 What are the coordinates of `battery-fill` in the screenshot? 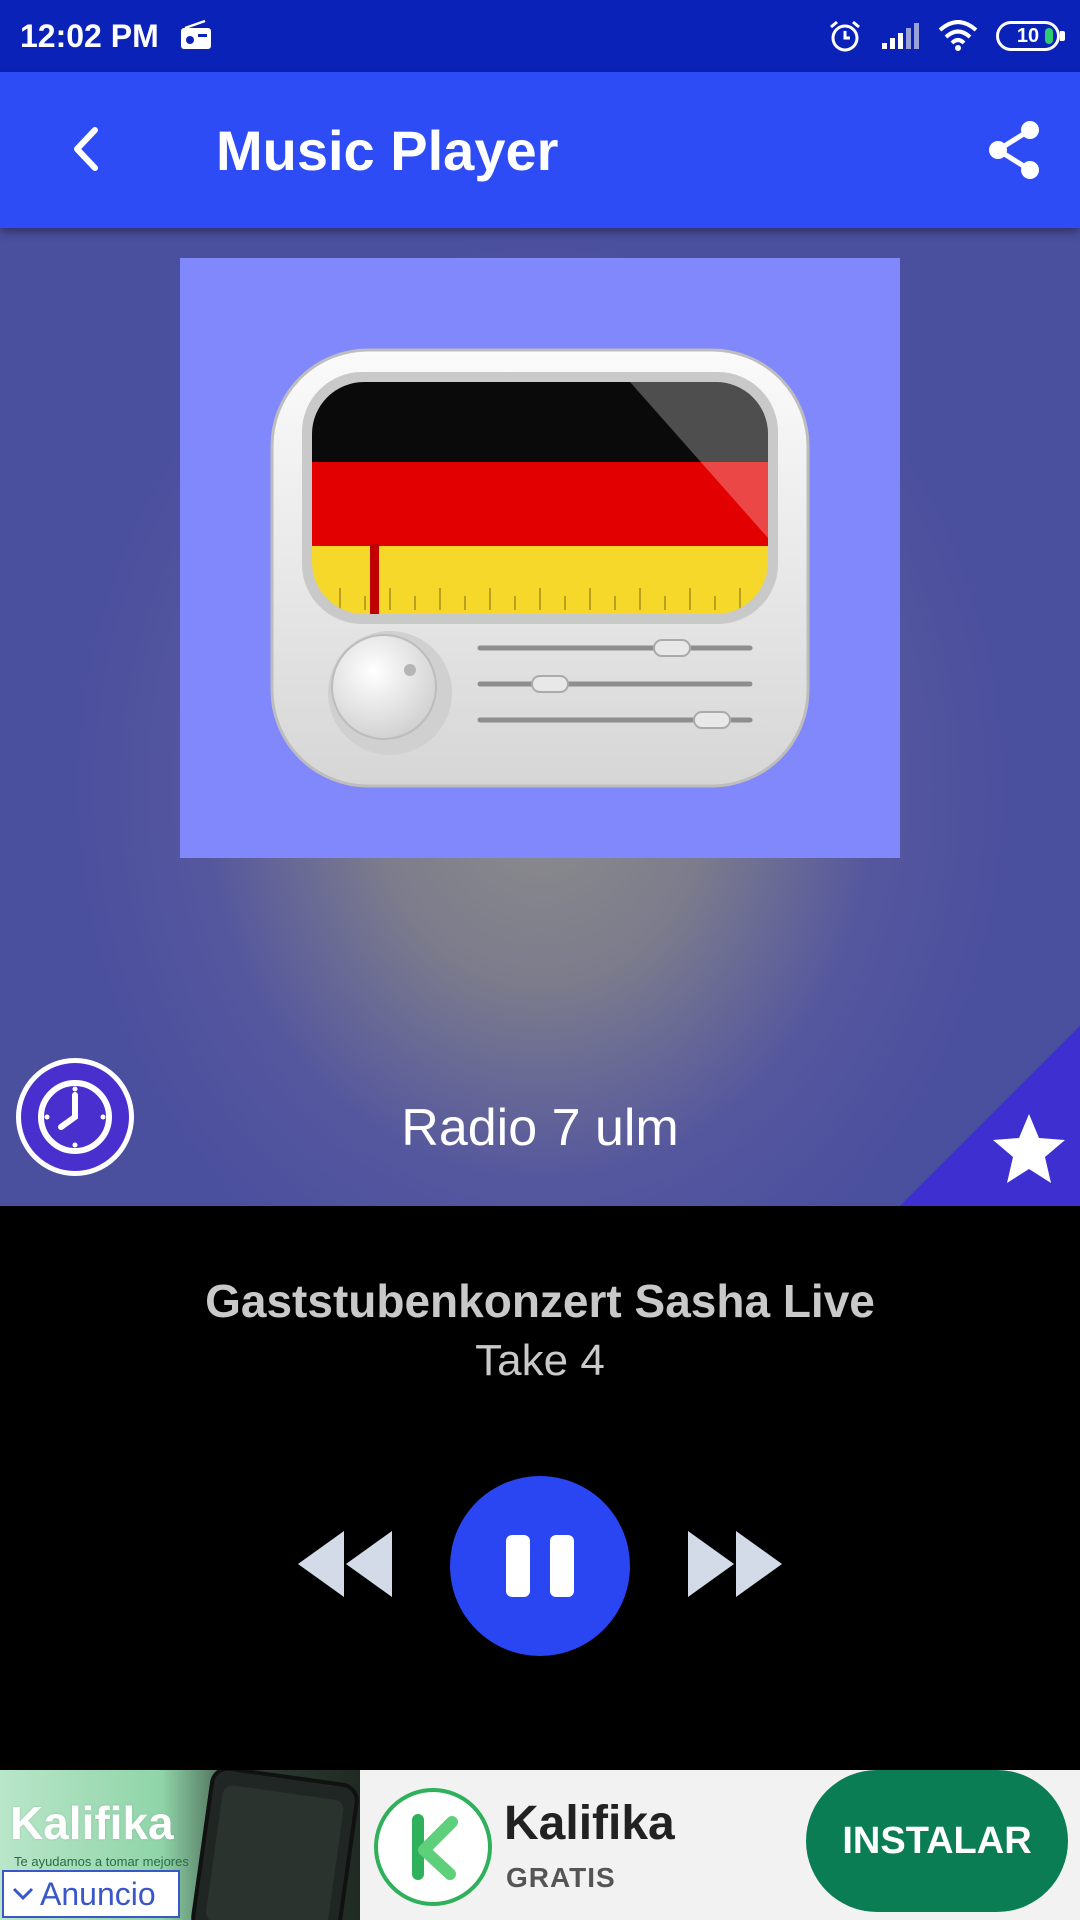 It's located at (1049, 36).